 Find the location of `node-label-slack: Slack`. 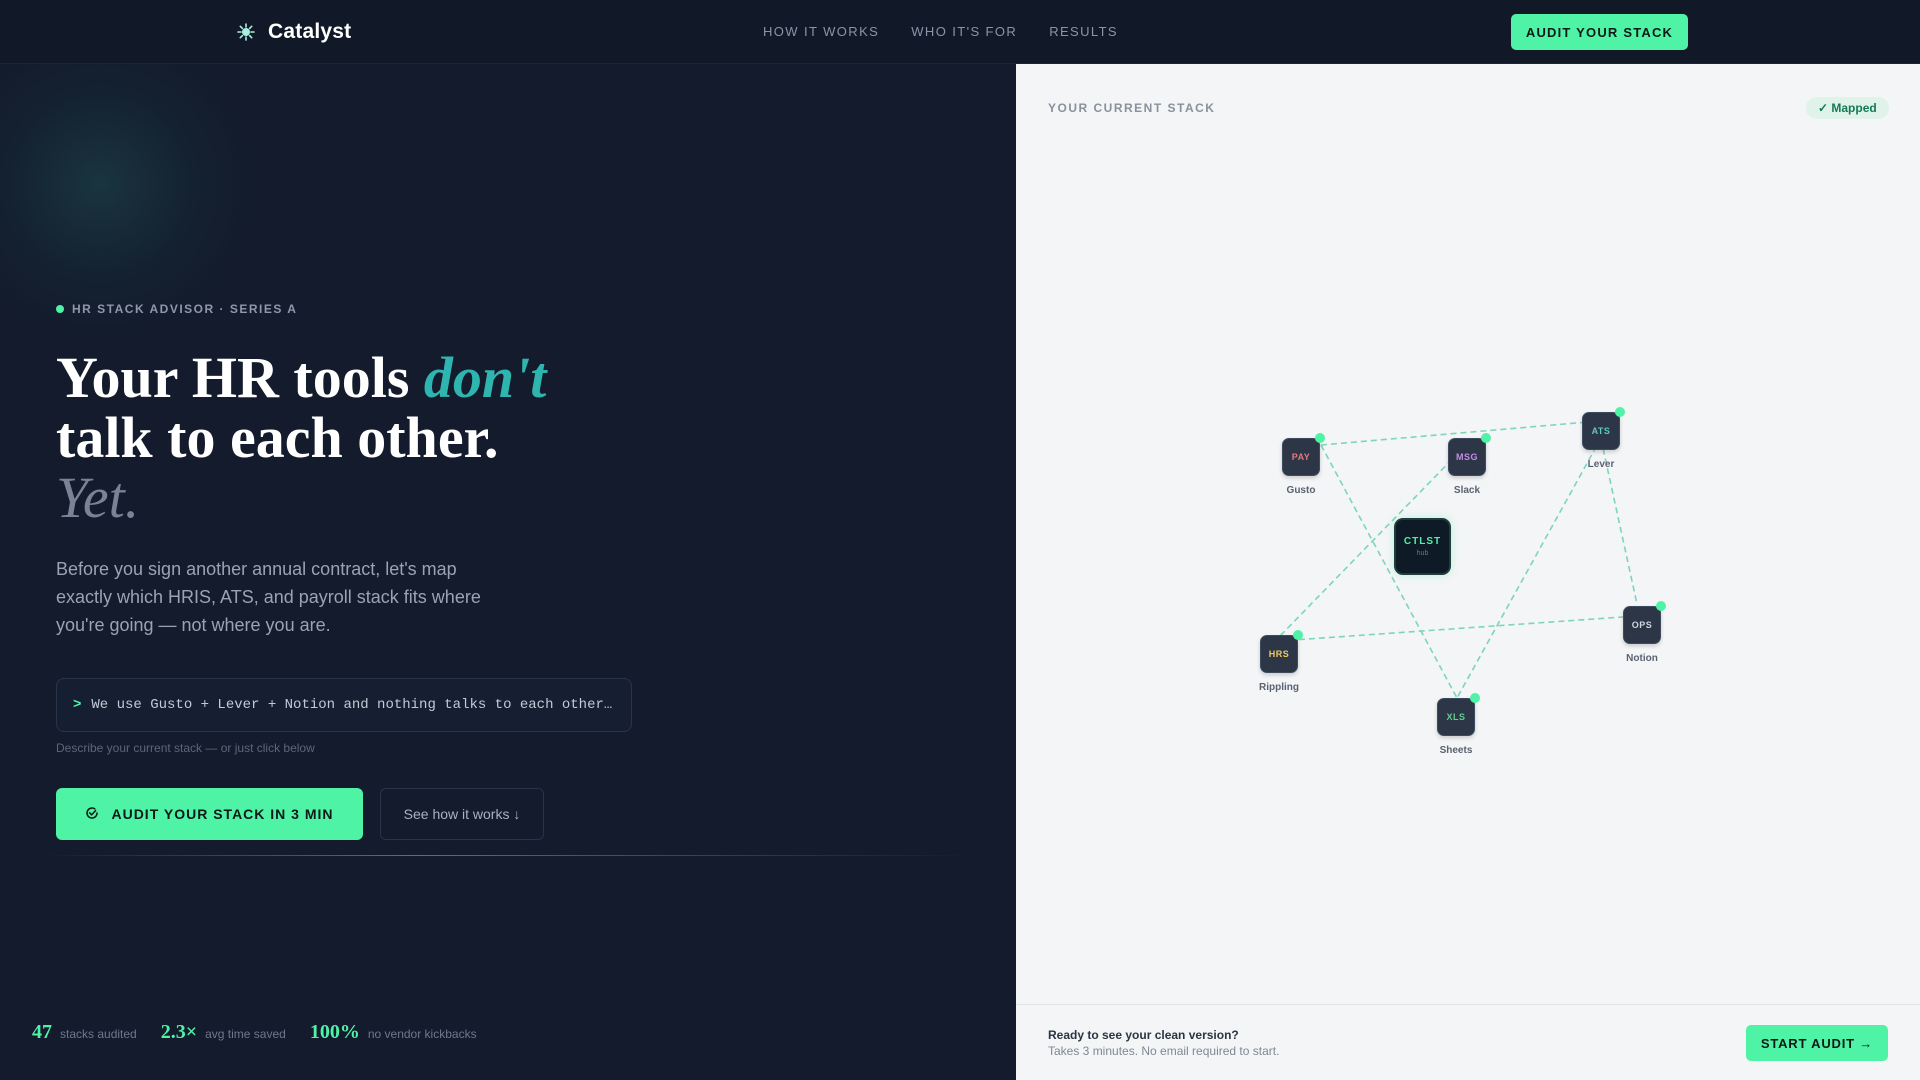

node-label-slack: Slack is located at coordinates (1467, 490).